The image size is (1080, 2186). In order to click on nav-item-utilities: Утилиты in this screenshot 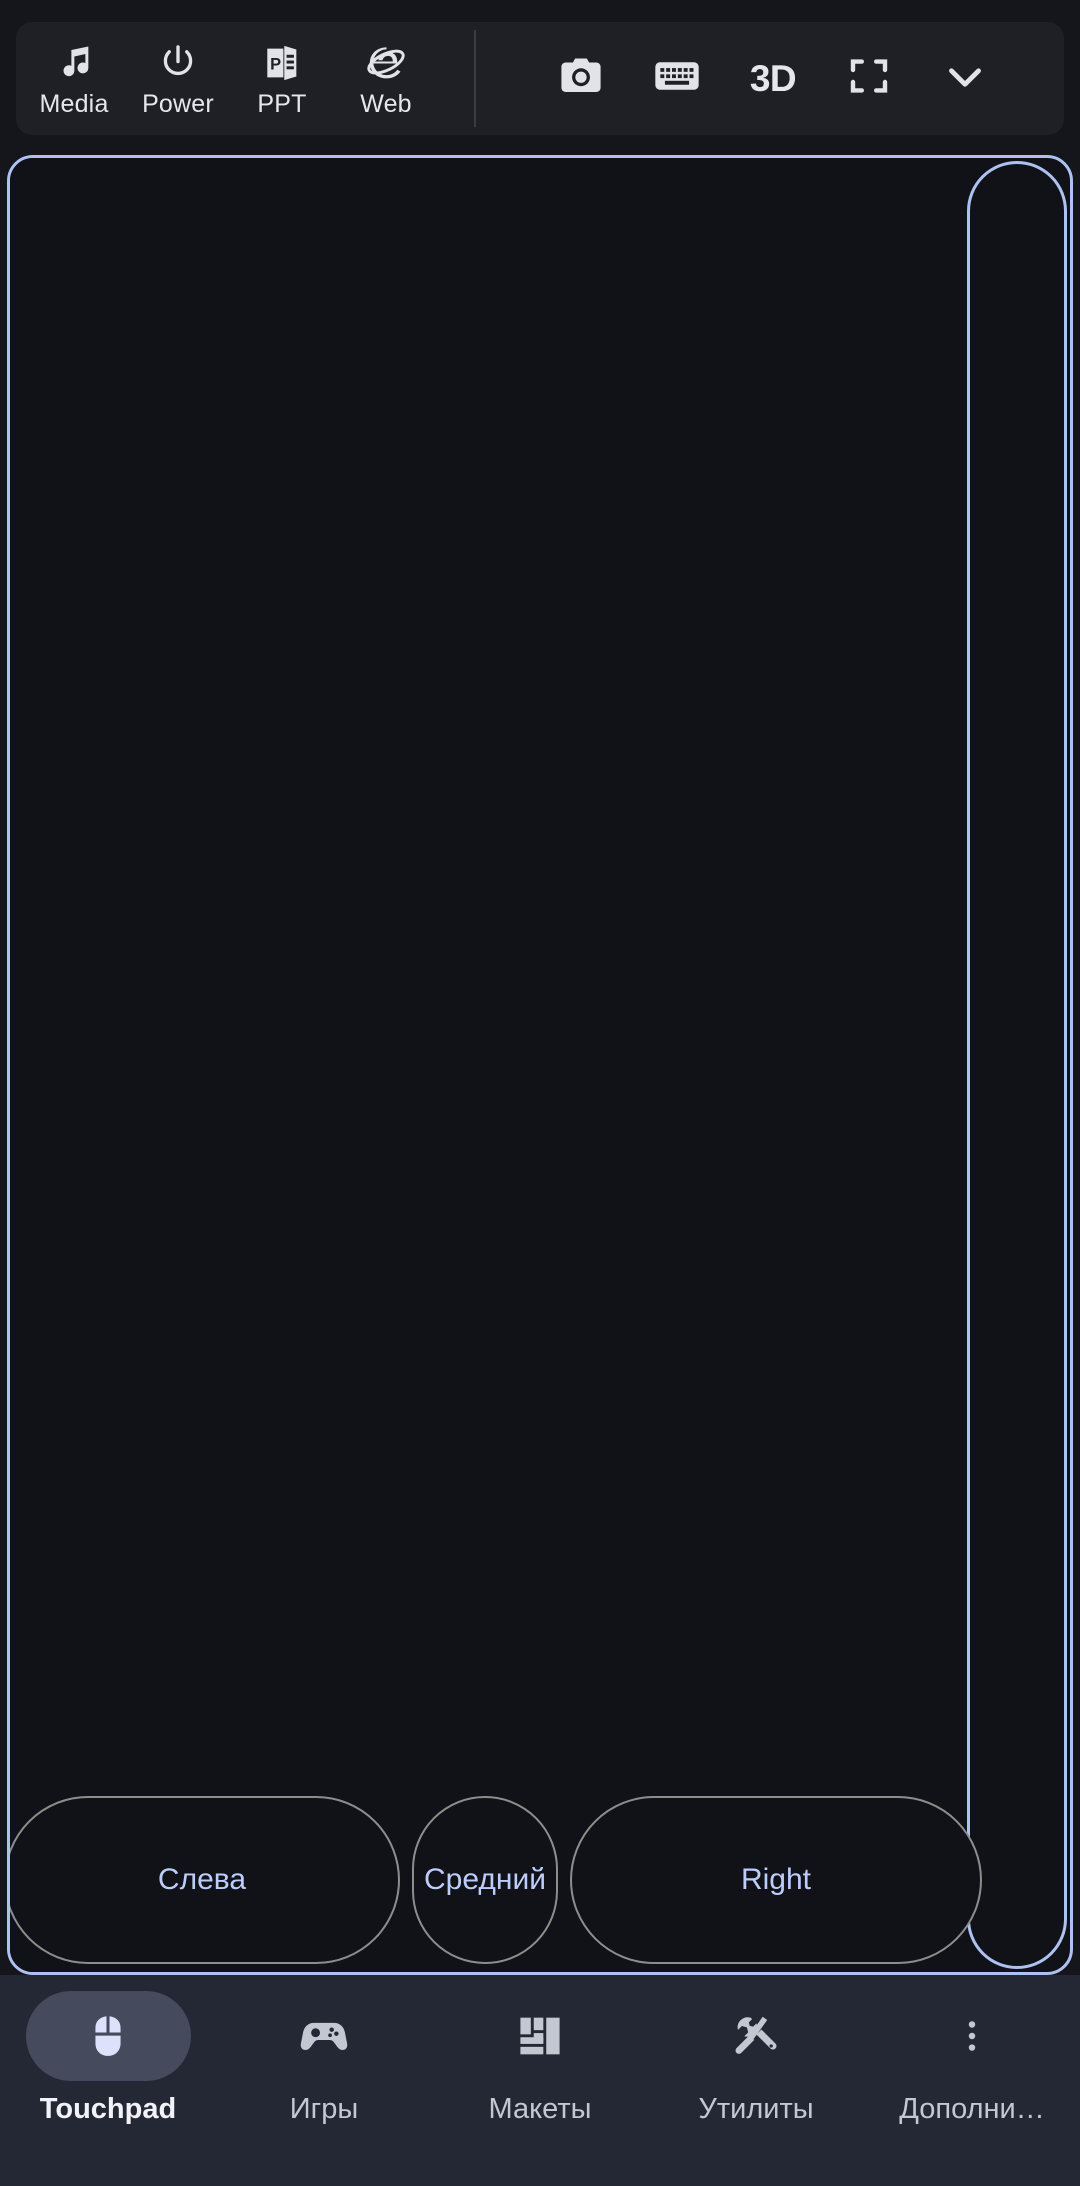, I will do `click(756, 2057)`.